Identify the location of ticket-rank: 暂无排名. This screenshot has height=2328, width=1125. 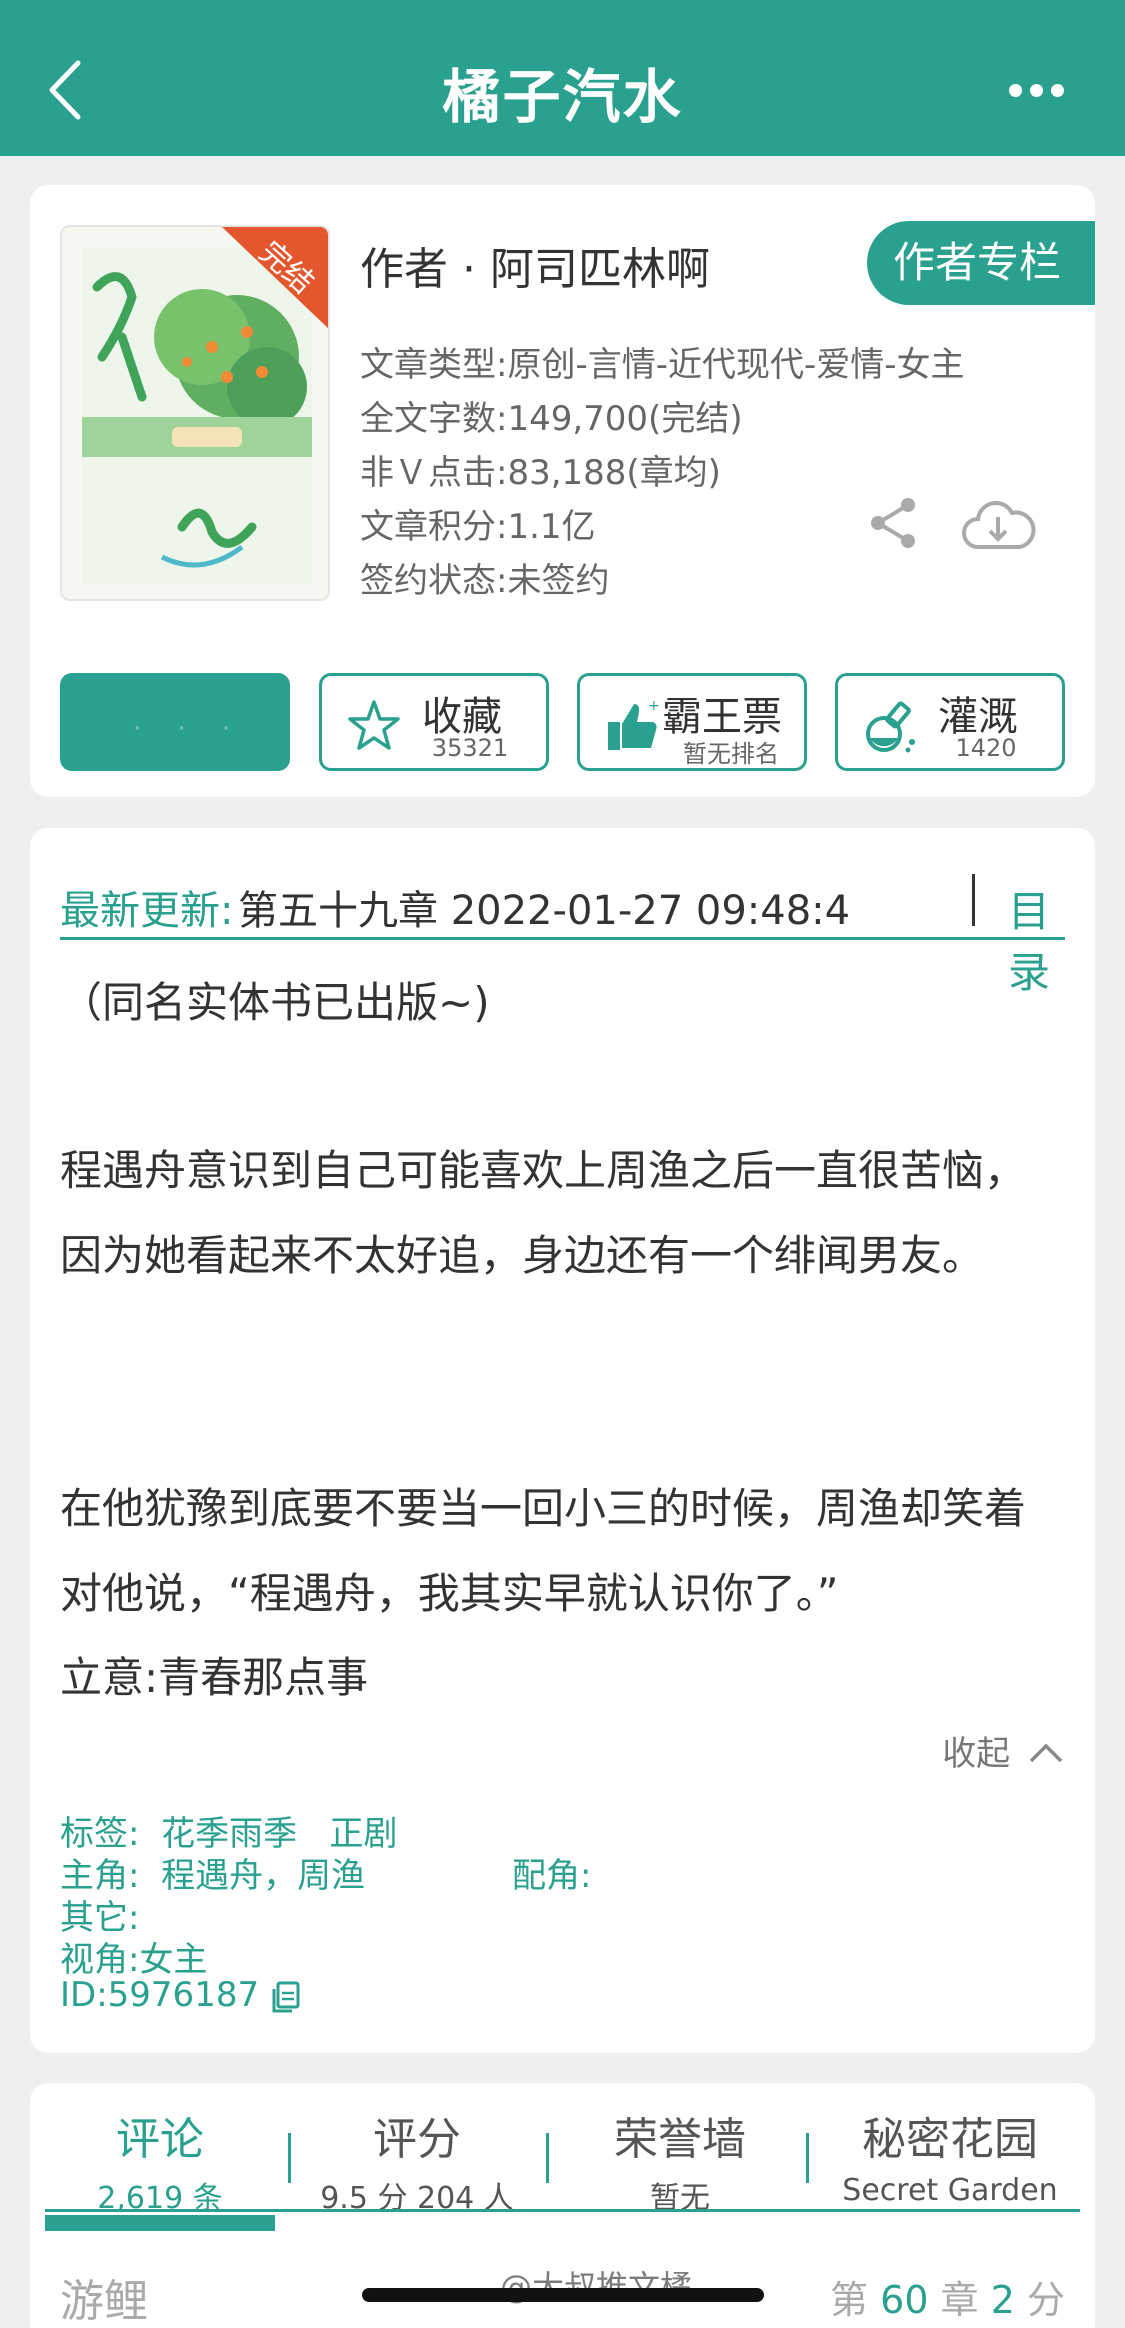
(731, 754).